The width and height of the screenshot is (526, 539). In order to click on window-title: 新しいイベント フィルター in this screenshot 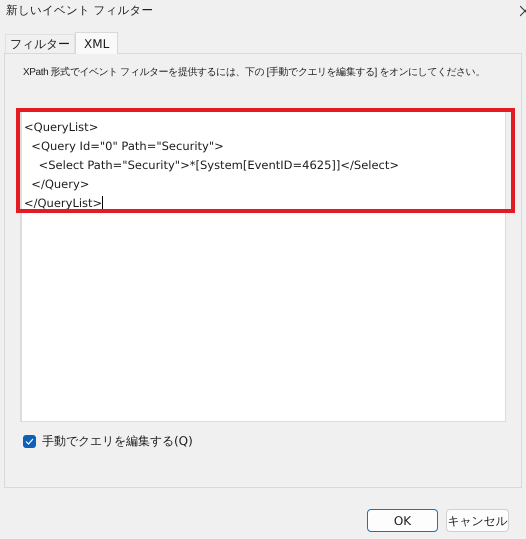, I will do `click(80, 11)`.